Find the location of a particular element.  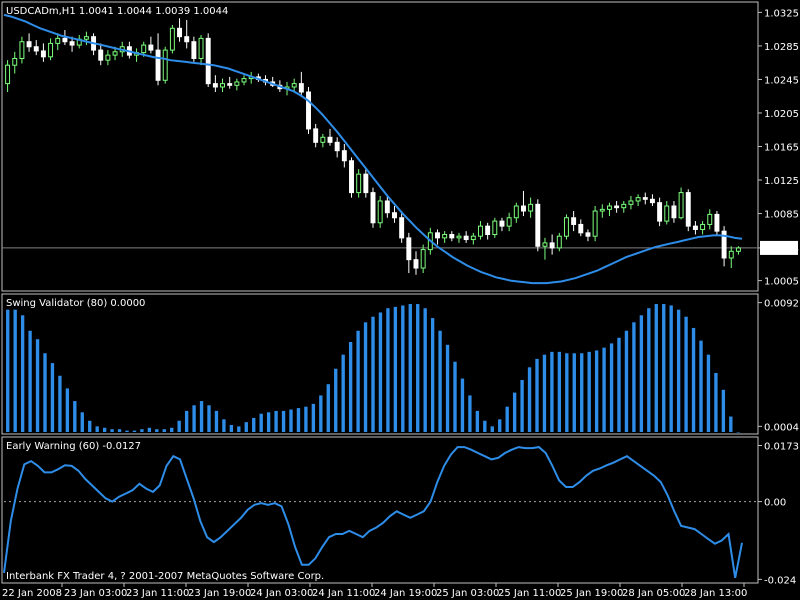

y-tick-label: 0.0004 is located at coordinates (781, 427).